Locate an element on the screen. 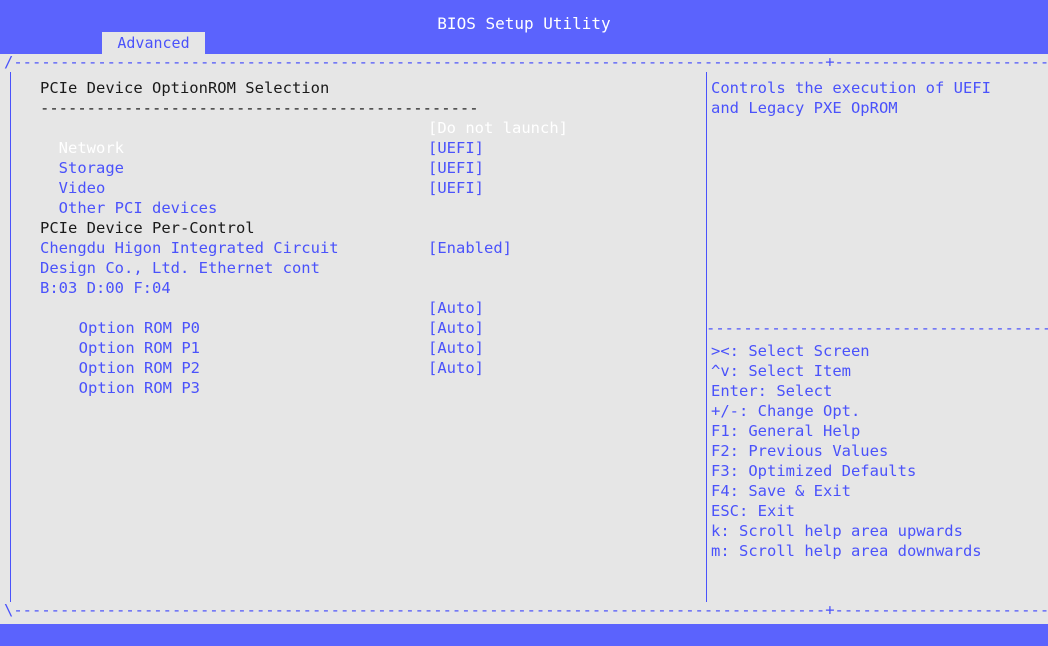  help-key-change-opt: +/-: Change Opt. is located at coordinates (786, 411).